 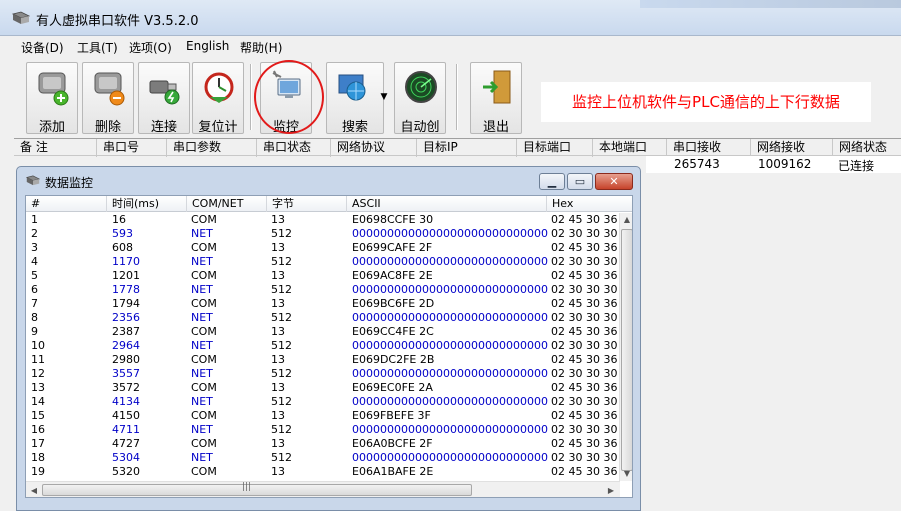 What do you see at coordinates (554, 148) in the screenshot?
I see `col-target-port: 目标端口` at bounding box center [554, 148].